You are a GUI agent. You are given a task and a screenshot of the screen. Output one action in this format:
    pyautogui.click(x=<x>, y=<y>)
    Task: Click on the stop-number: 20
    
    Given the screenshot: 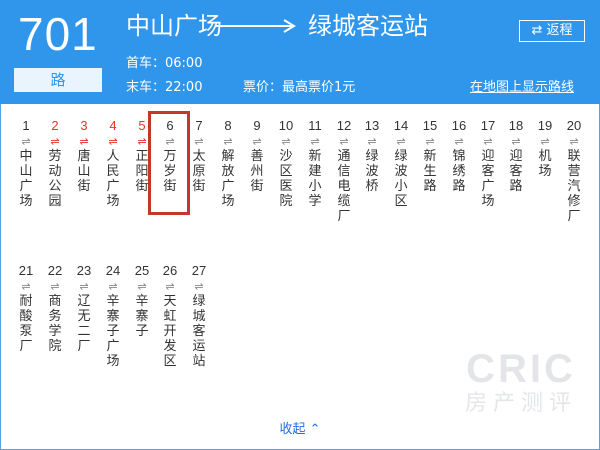 What is the action you would take?
    pyautogui.click(x=574, y=125)
    